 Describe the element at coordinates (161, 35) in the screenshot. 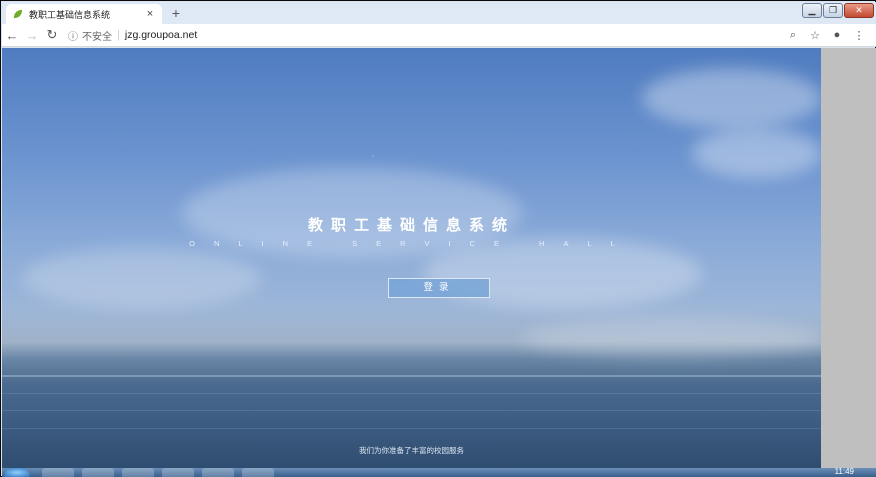

I see `url-text: jzg.groupoa.net` at that location.